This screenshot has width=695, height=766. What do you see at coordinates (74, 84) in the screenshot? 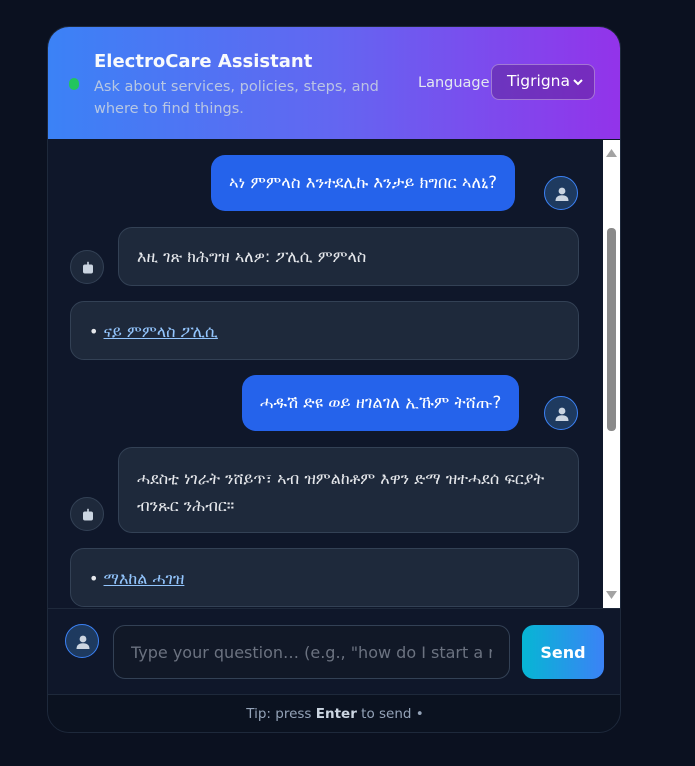
I see `online-status-dot` at bounding box center [74, 84].